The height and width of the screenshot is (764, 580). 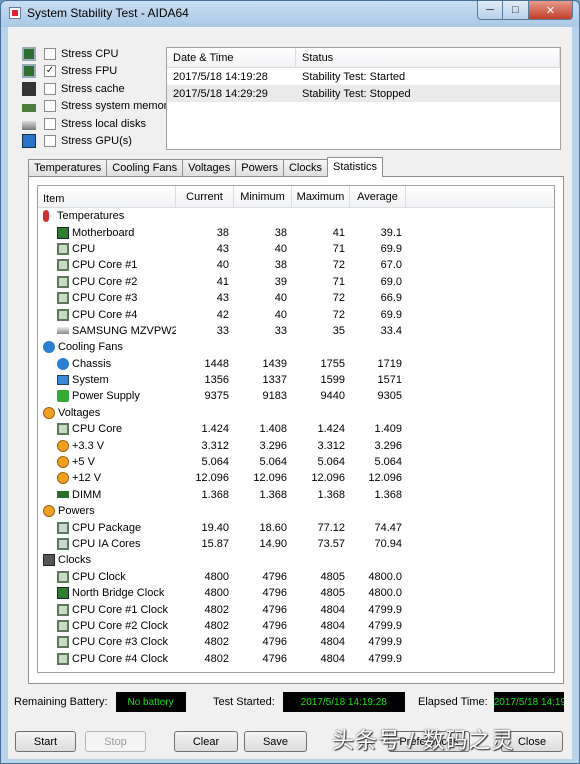 I want to click on stats-item-cell: +5 V, so click(x=107, y=462).